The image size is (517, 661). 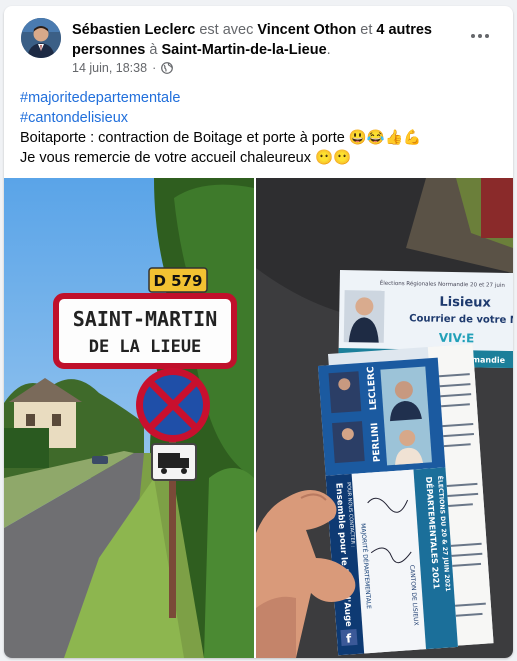 What do you see at coordinates (243, 50) in the screenshot?
I see `location-link: Saint-Martin-de-la-Lieue` at bounding box center [243, 50].